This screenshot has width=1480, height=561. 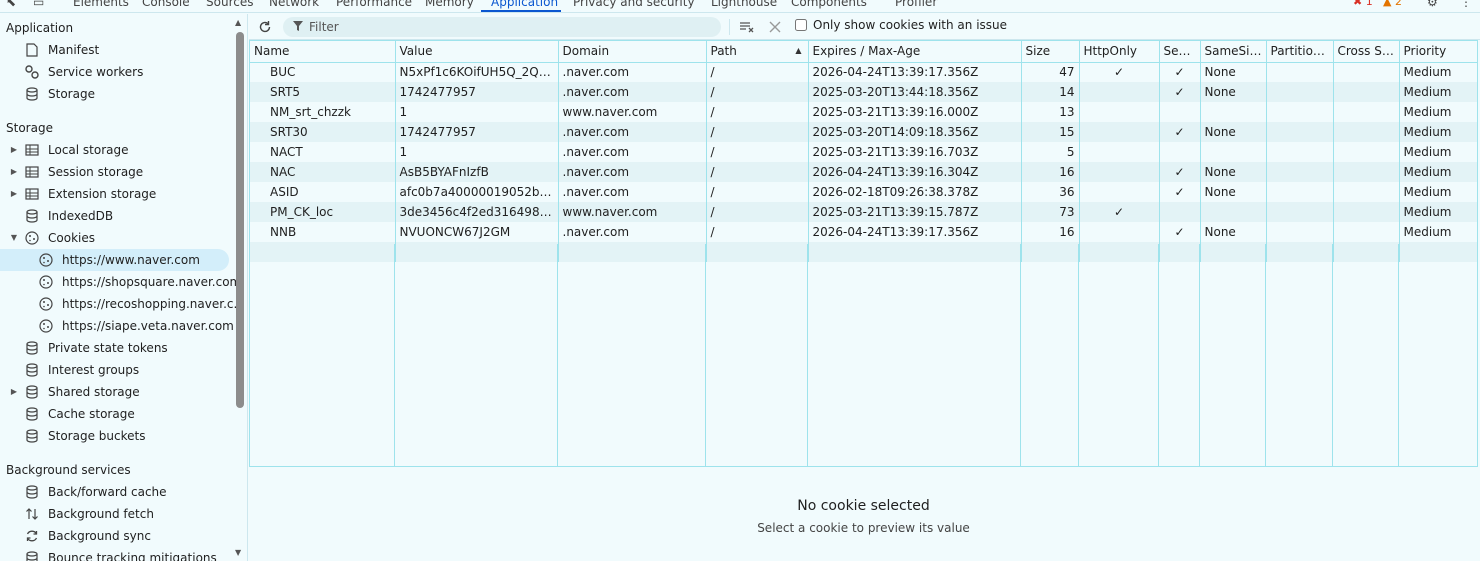 I want to click on column-header-name: Name, so click(x=323, y=52).